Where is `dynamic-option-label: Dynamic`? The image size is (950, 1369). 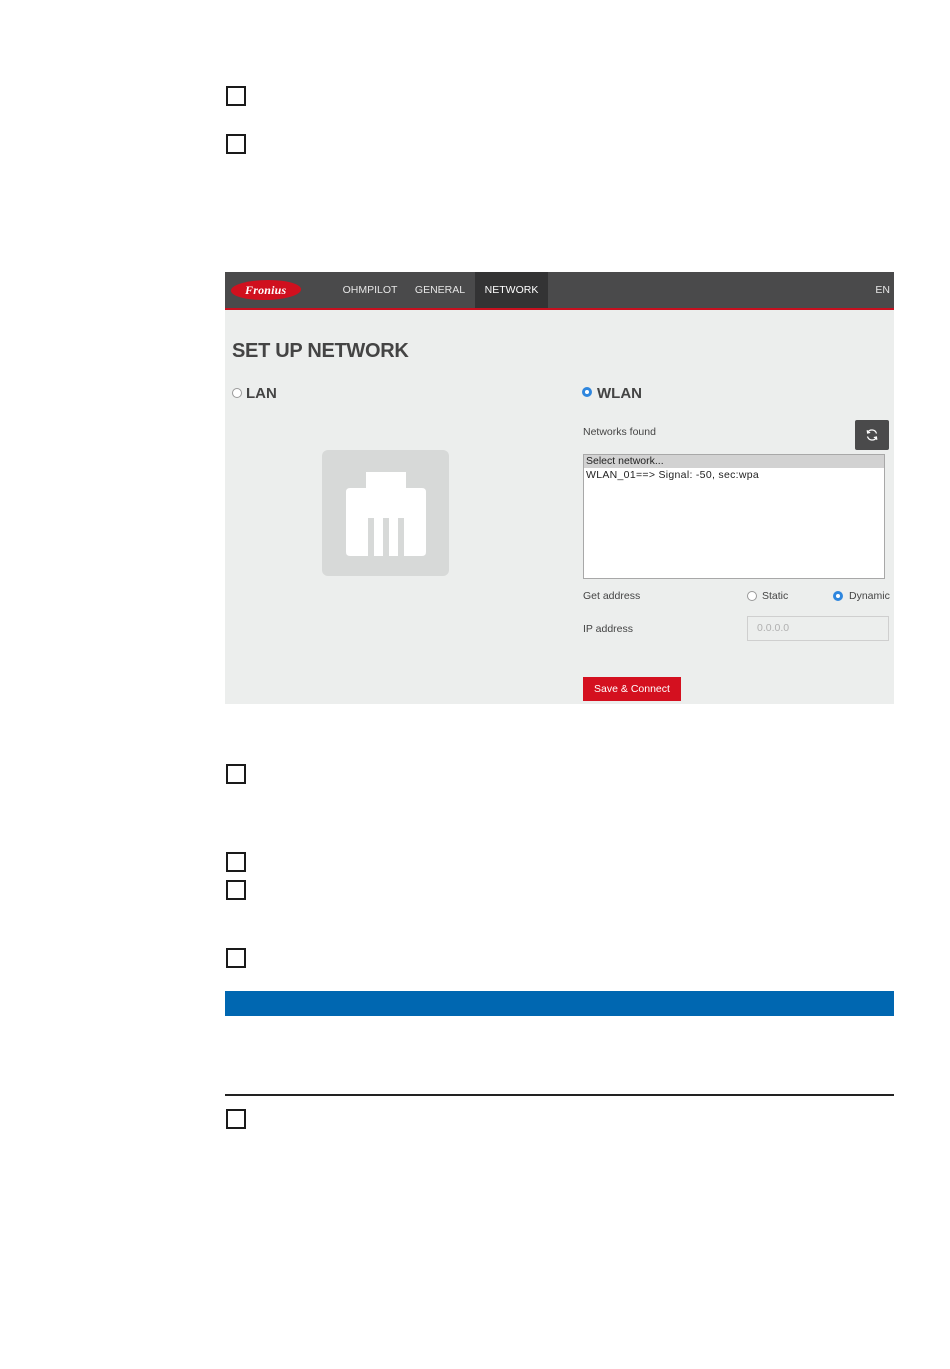 dynamic-option-label: Dynamic is located at coordinates (869, 596).